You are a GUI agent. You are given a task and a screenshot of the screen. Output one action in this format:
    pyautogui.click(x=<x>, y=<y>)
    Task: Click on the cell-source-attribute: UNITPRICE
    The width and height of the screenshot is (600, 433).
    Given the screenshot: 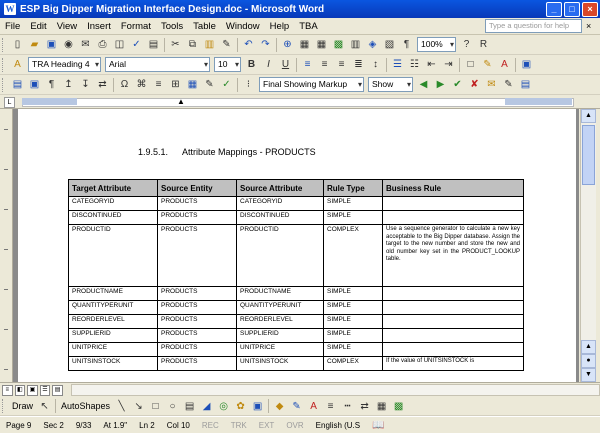 What is the action you would take?
    pyautogui.click(x=280, y=349)
    